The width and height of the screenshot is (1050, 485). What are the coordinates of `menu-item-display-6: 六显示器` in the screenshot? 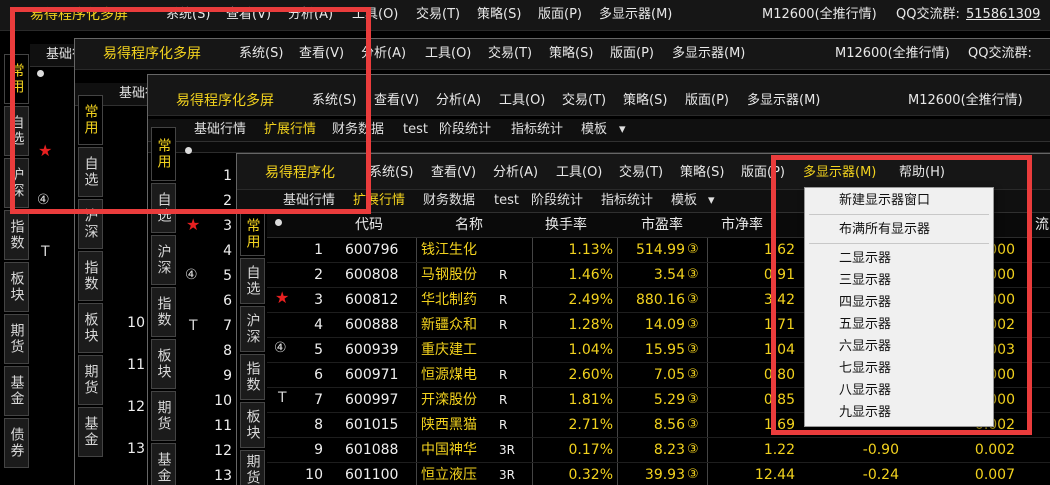 It's located at (865, 347).